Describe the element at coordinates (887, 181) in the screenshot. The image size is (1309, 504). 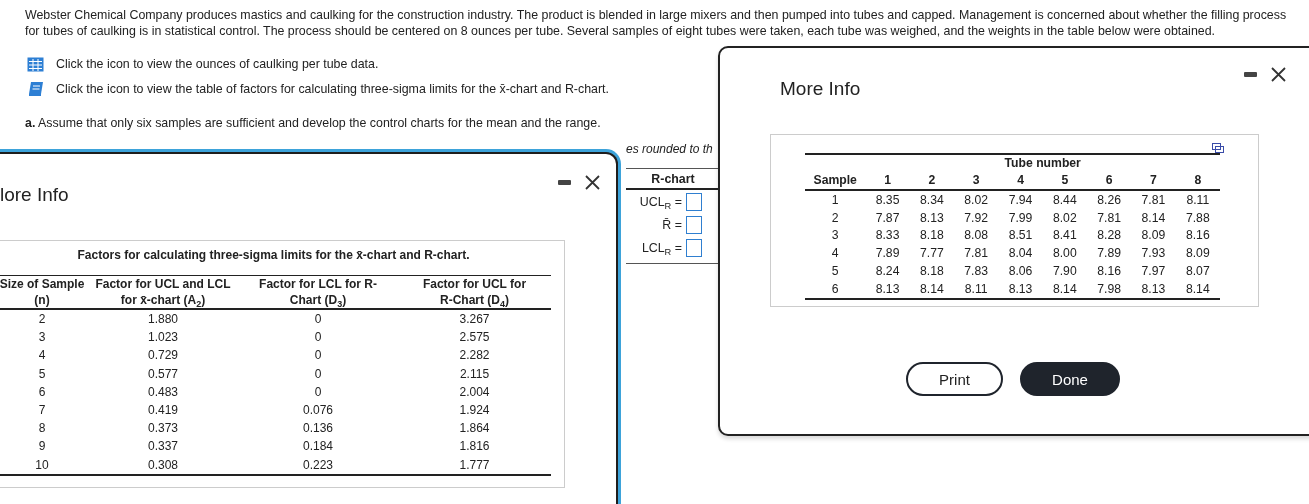
I see `column-header: 1` at that location.